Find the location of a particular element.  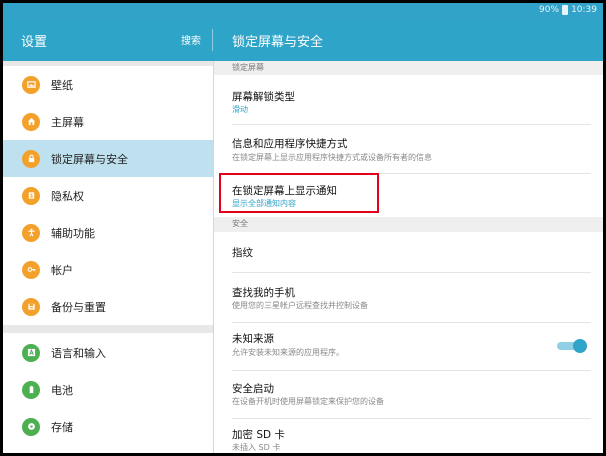

row-title: 屏幕解锁类型 is located at coordinates (263, 97).